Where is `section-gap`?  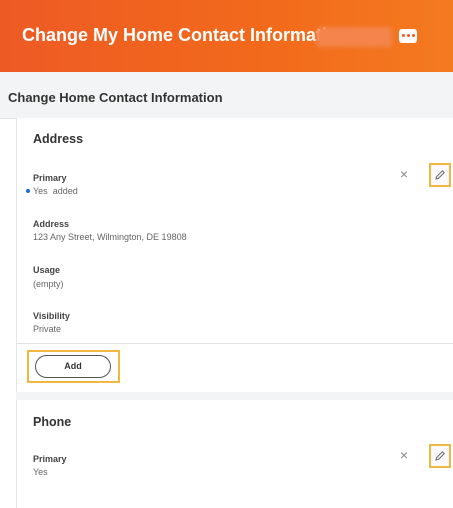 section-gap is located at coordinates (234, 396).